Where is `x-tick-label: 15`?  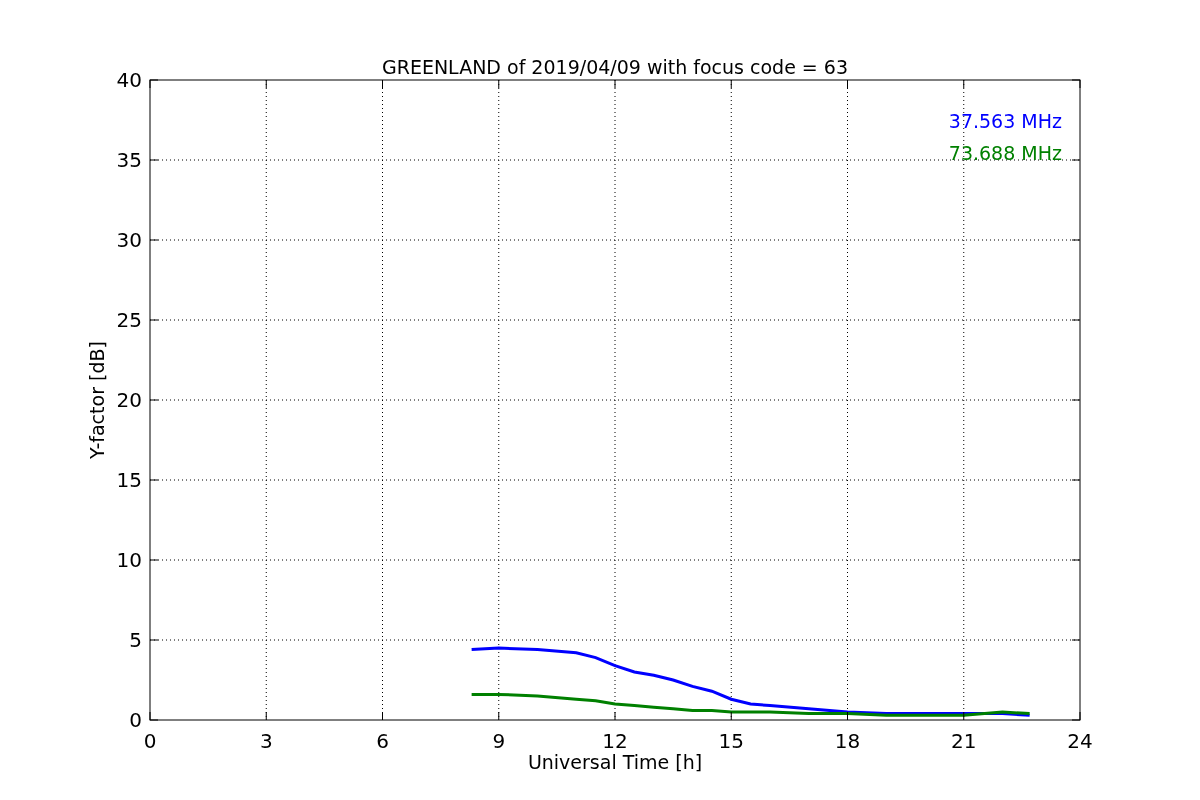
x-tick-label: 15 is located at coordinates (731, 741).